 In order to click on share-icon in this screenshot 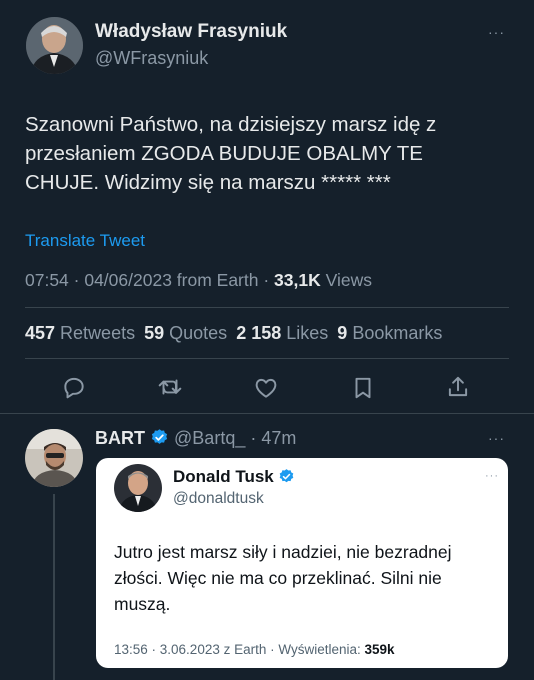, I will do `click(458, 386)`.